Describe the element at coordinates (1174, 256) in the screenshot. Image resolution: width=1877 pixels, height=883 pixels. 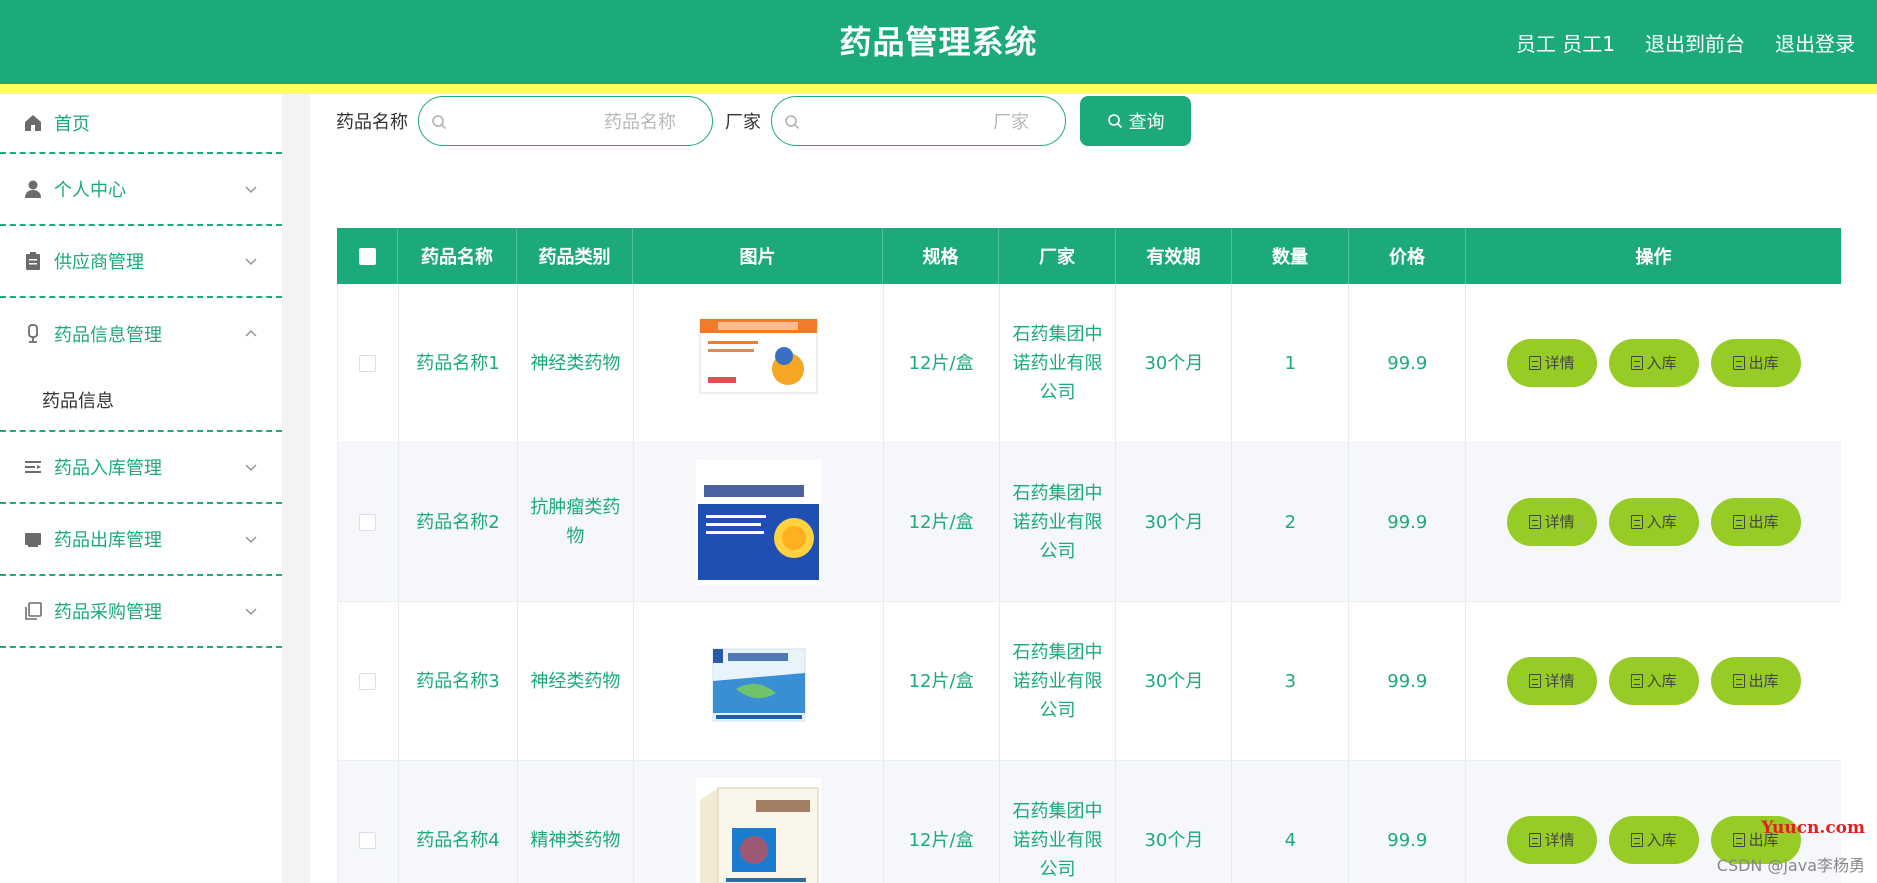
I see `column-header: 有效期` at that location.